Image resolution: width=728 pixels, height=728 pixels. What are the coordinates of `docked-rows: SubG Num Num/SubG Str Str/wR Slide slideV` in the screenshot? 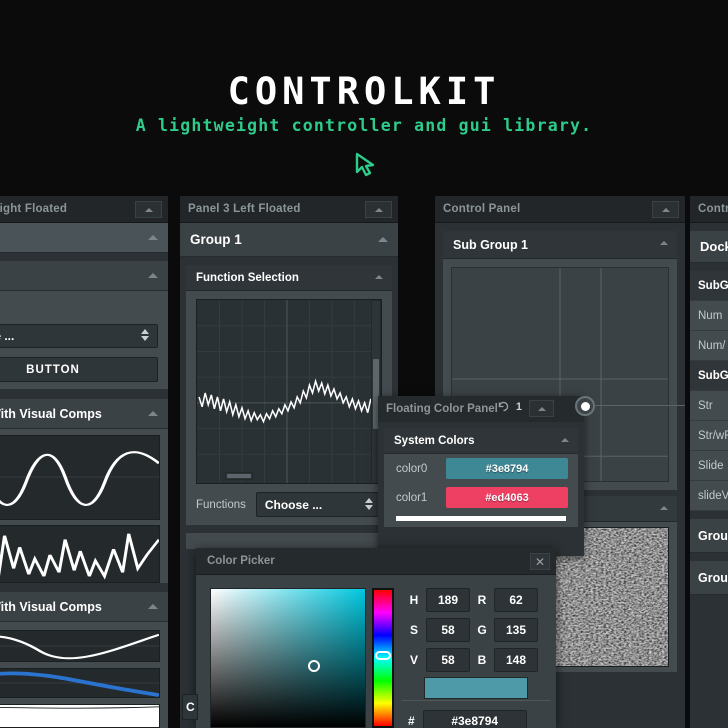 It's located at (709, 391).